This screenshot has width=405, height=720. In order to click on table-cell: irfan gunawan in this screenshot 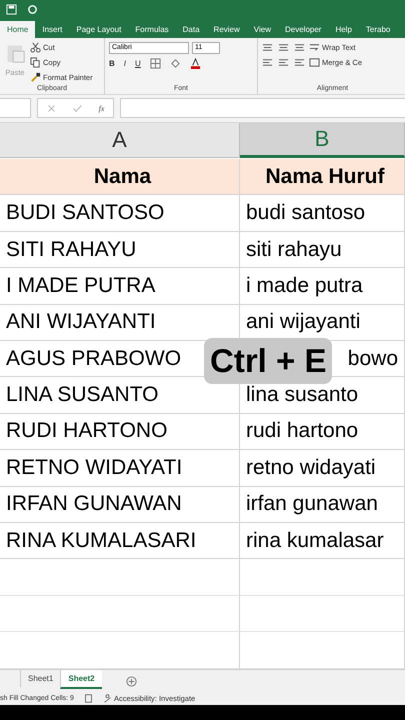, I will do `click(322, 504)`.